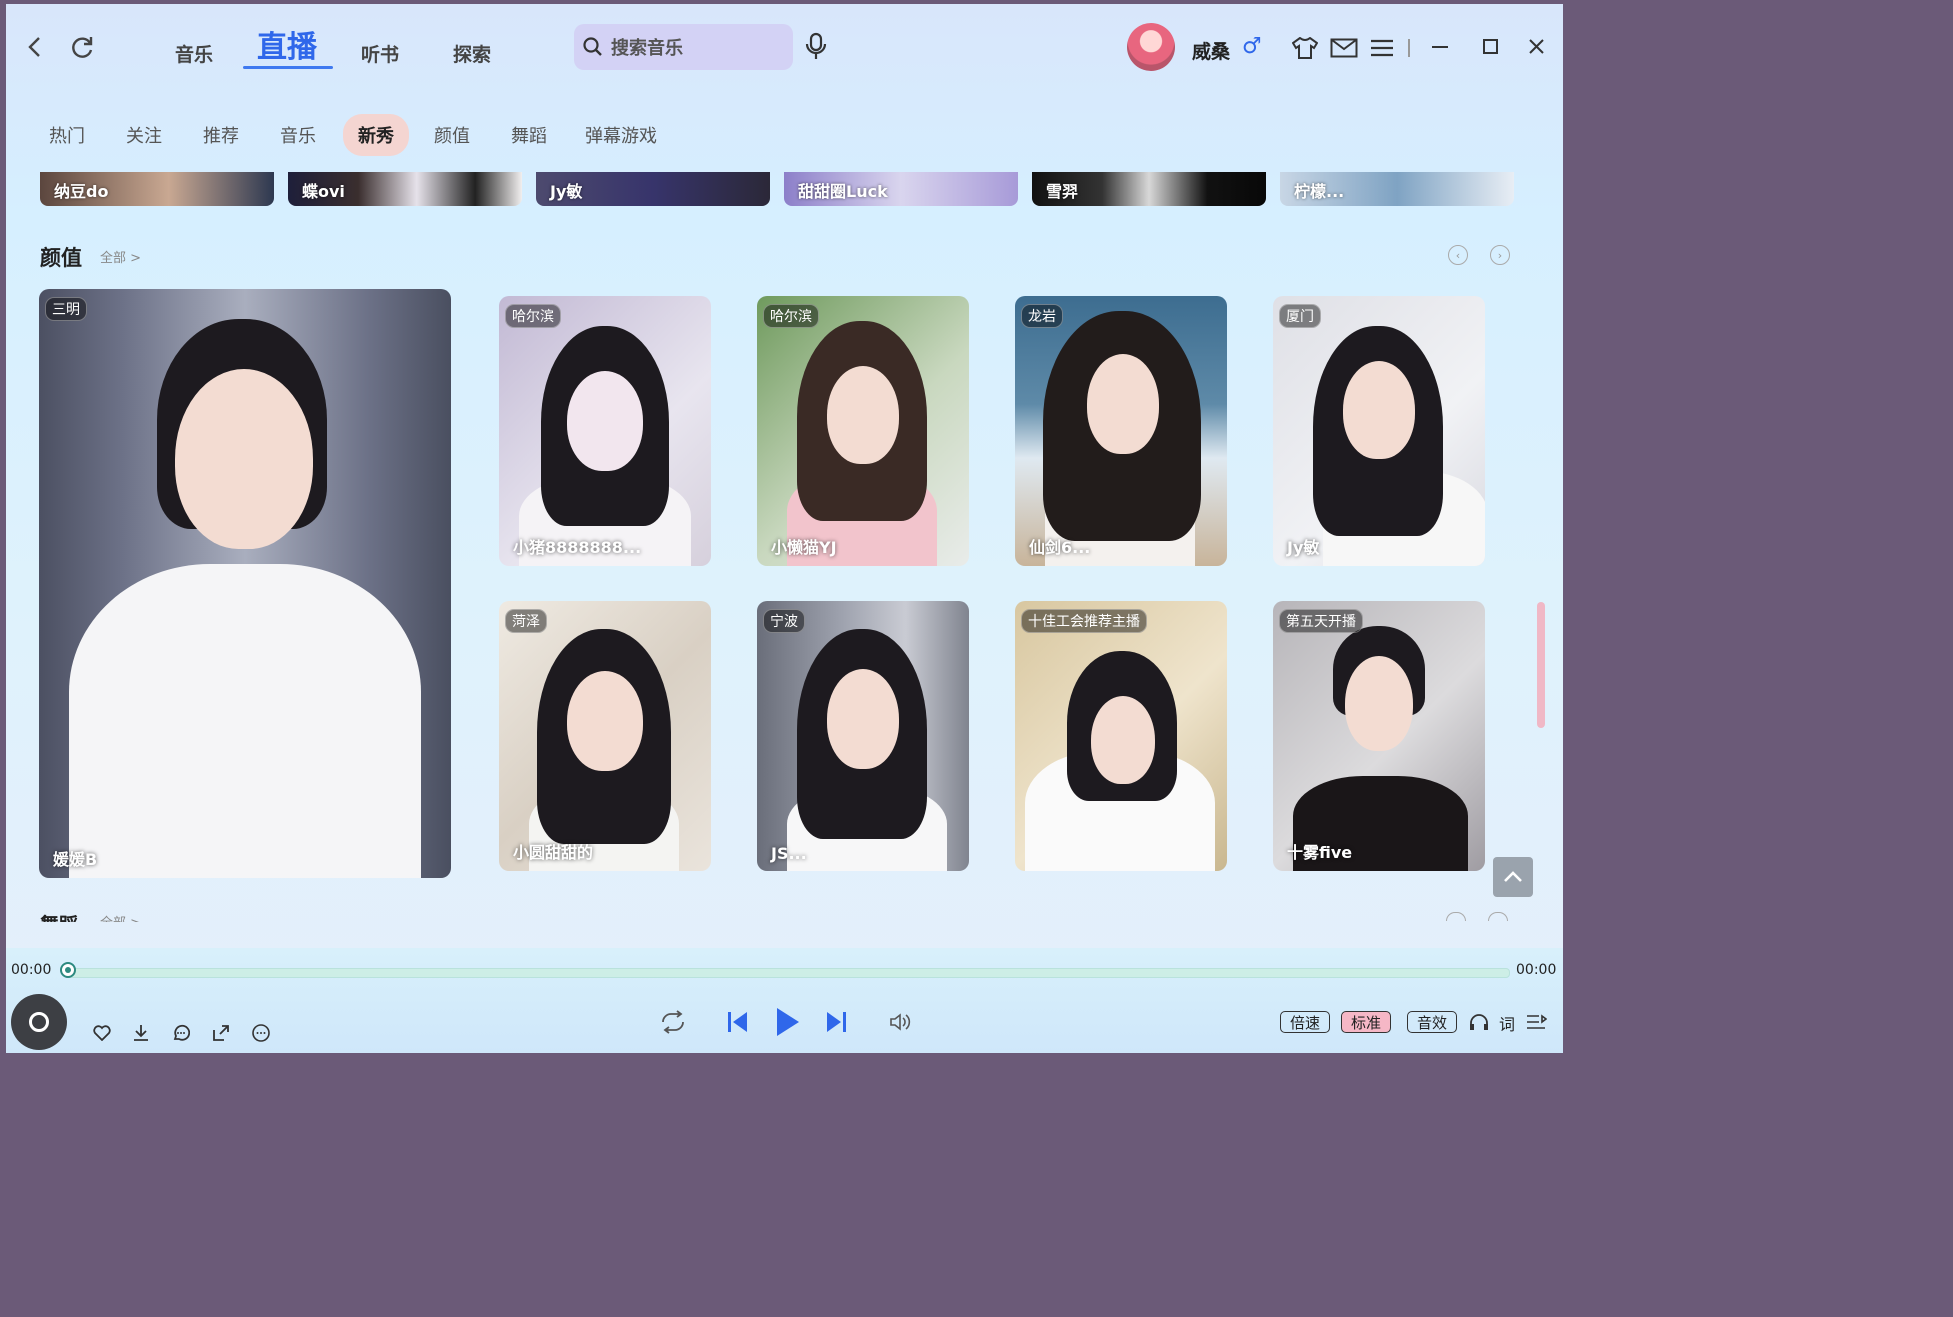  I want to click on chevron-up-icon, so click(1513, 876).